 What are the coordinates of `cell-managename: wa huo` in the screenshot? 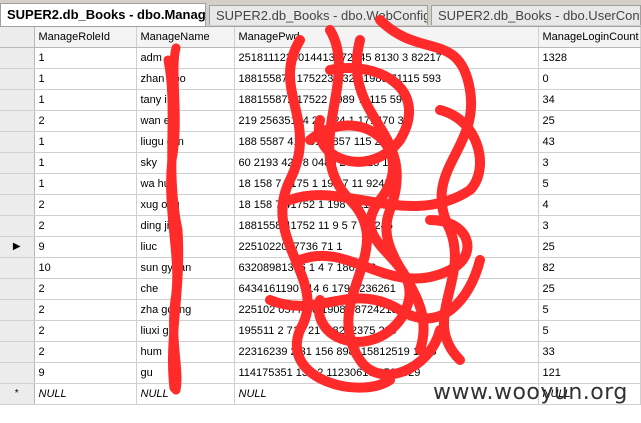 It's located at (185, 184).